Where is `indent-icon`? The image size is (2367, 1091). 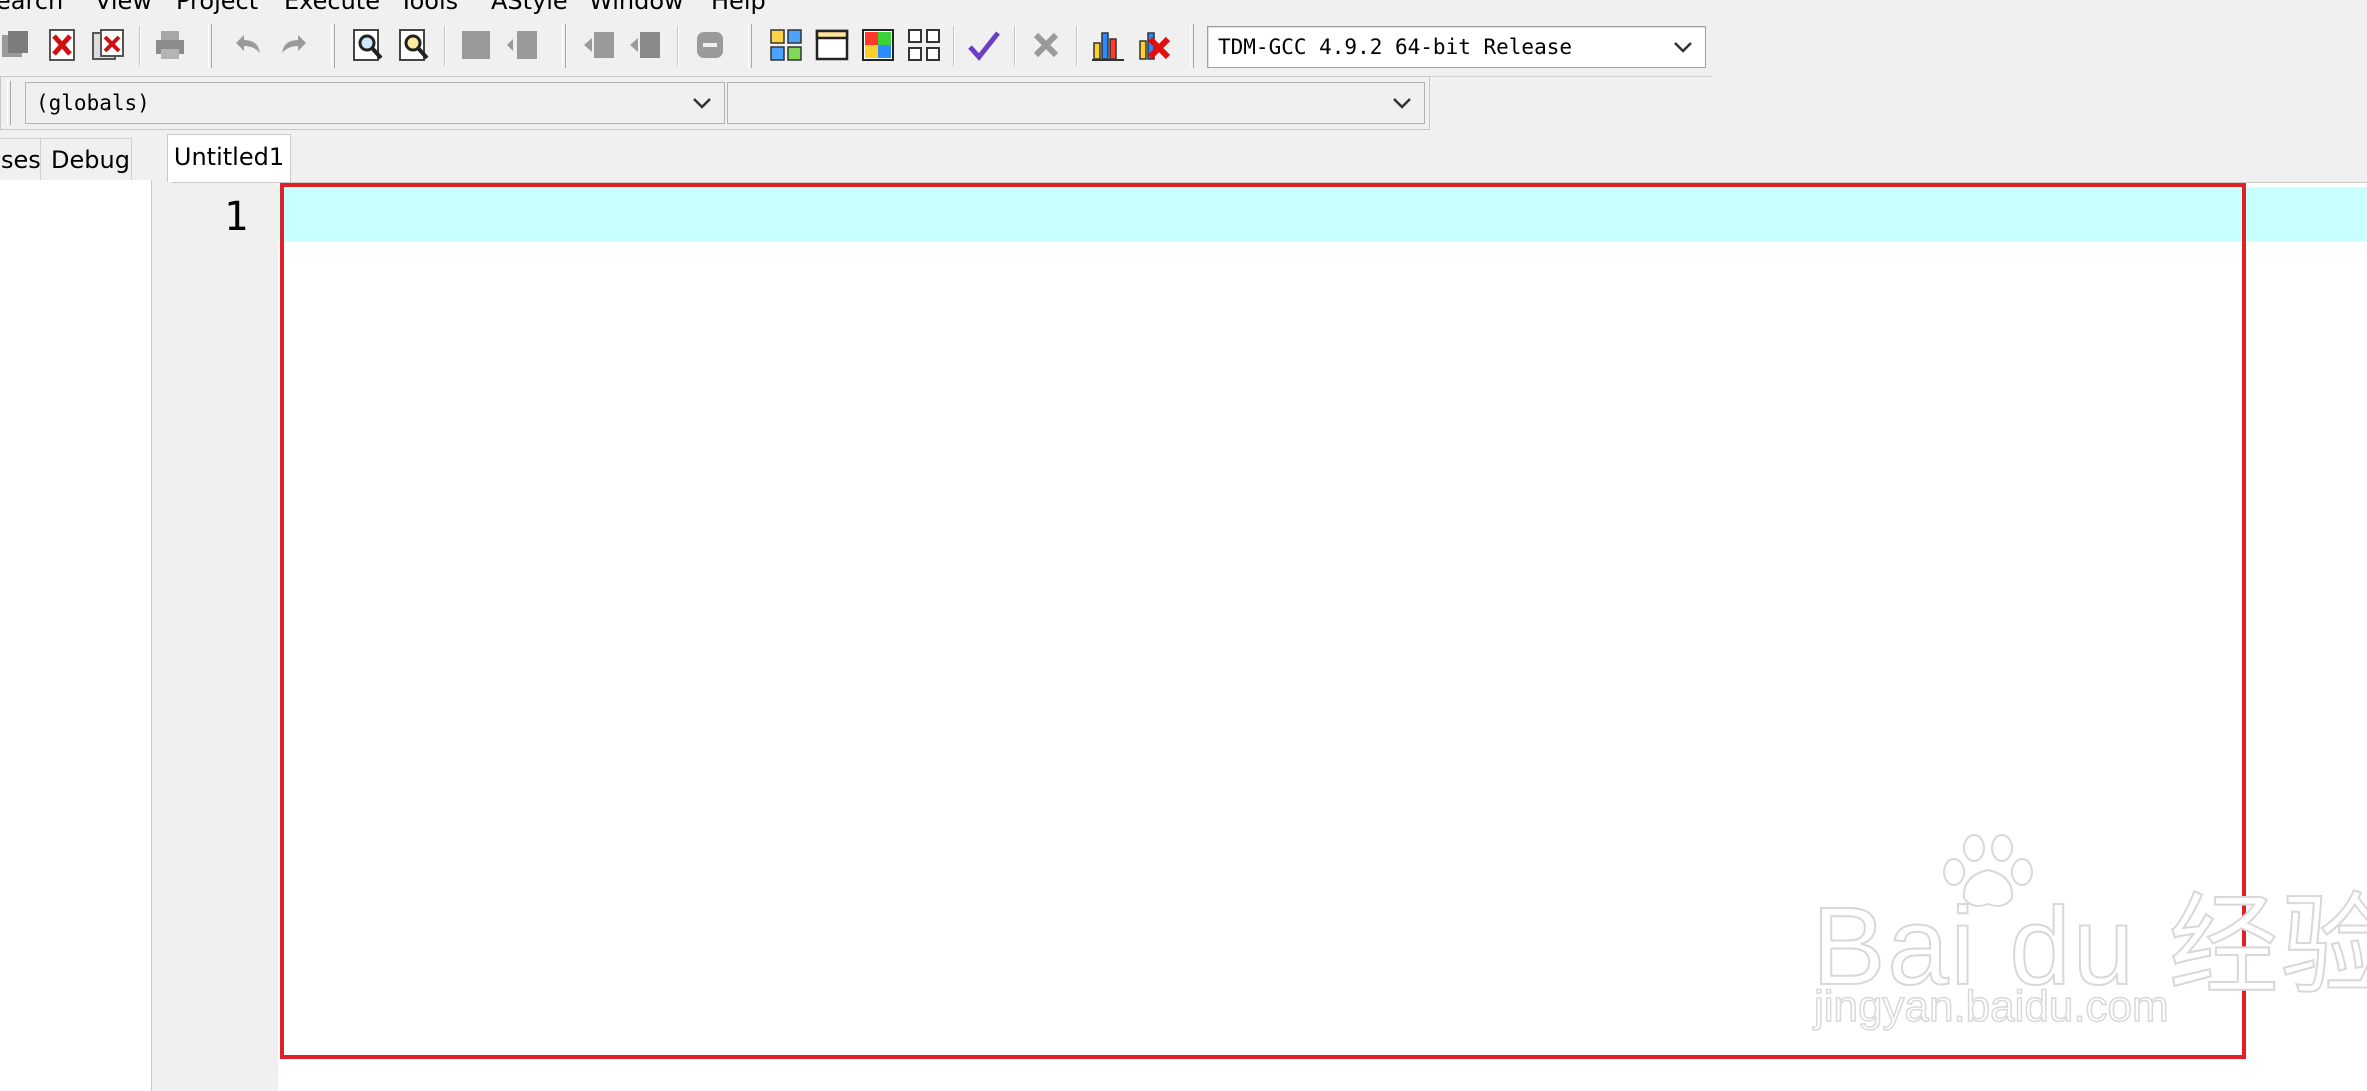 indent-icon is located at coordinates (645, 45).